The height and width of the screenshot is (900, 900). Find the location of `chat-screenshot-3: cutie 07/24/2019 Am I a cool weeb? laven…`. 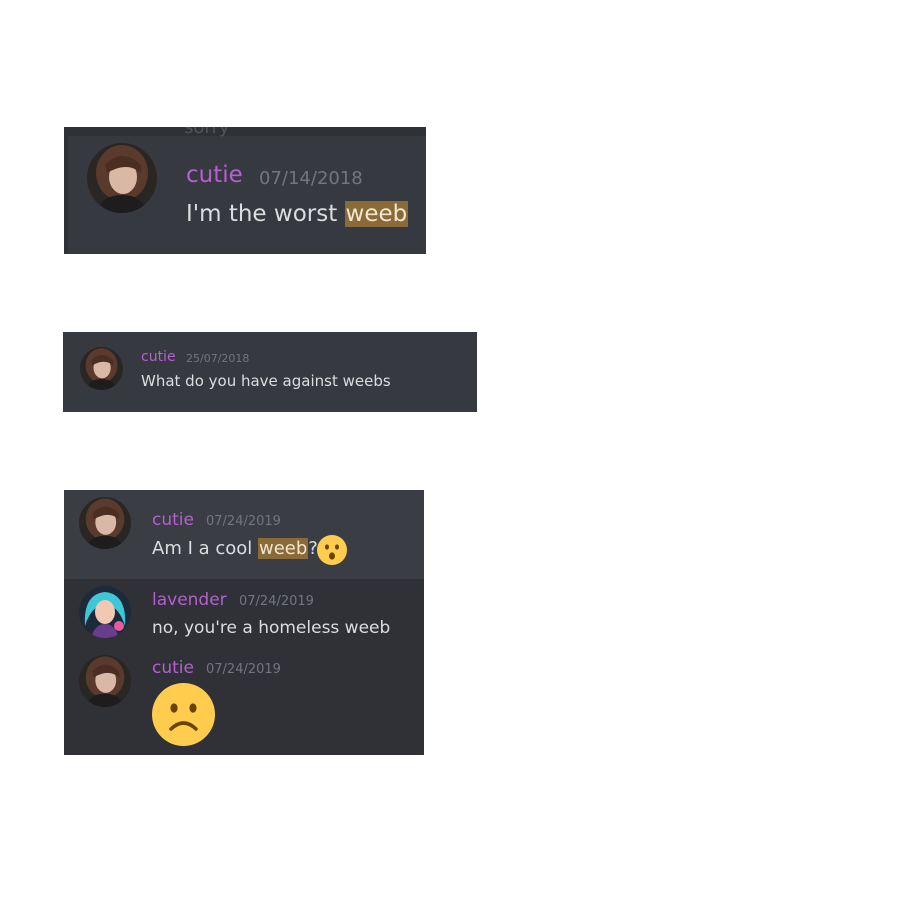

chat-screenshot-3: cutie 07/24/2019 Am I a cool weeb? laven… is located at coordinates (244, 622).